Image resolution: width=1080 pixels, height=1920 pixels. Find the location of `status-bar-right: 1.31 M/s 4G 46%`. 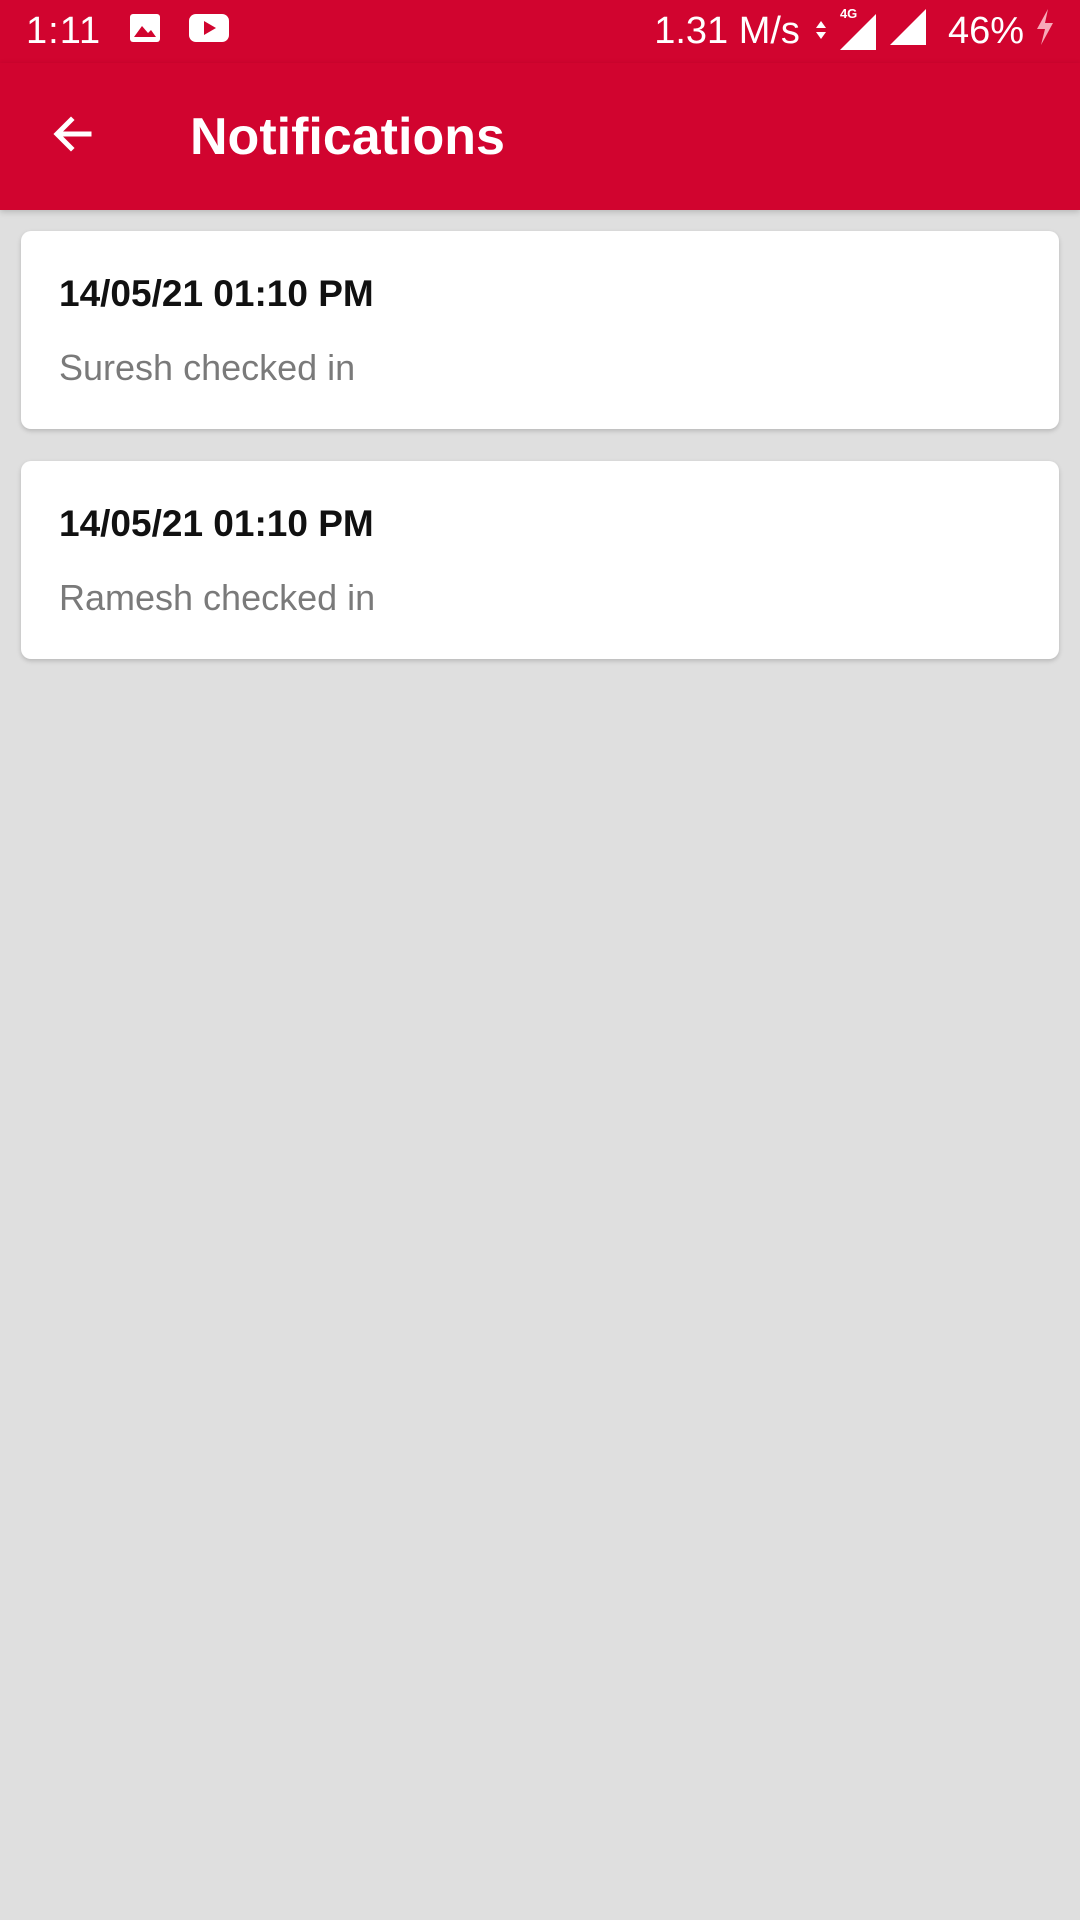

status-bar-right: 1.31 M/s 4G 46% is located at coordinates (855, 31).